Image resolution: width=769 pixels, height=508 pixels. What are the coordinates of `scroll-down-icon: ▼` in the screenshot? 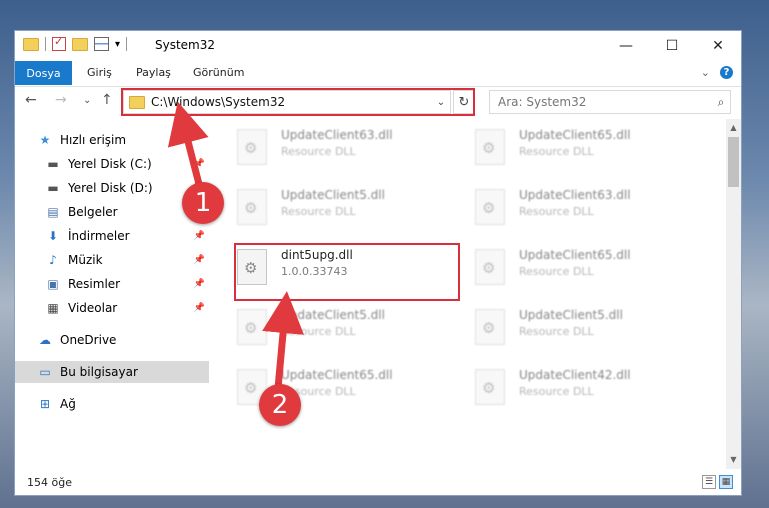 It's located at (733, 460).